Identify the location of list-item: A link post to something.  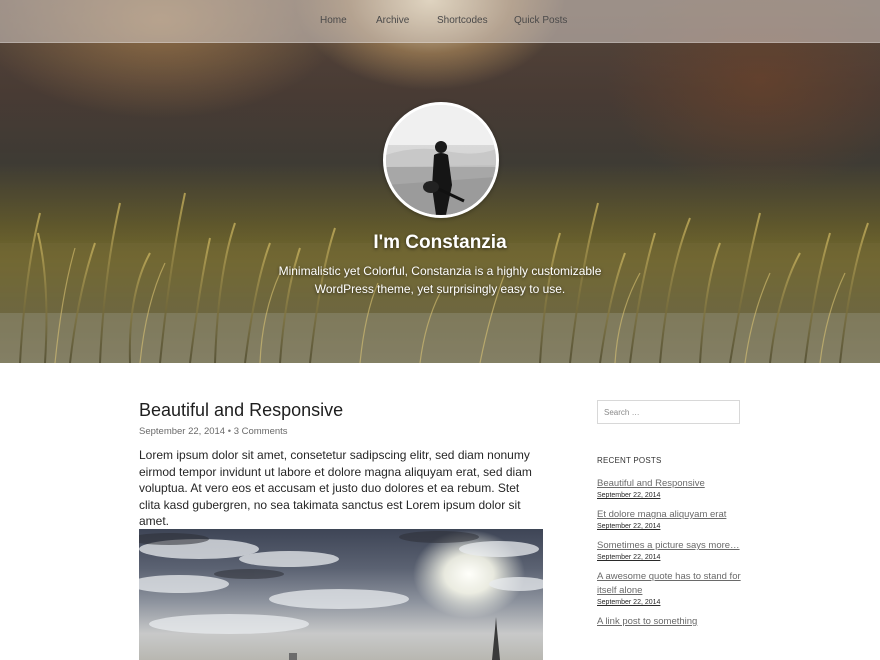
(672, 622).